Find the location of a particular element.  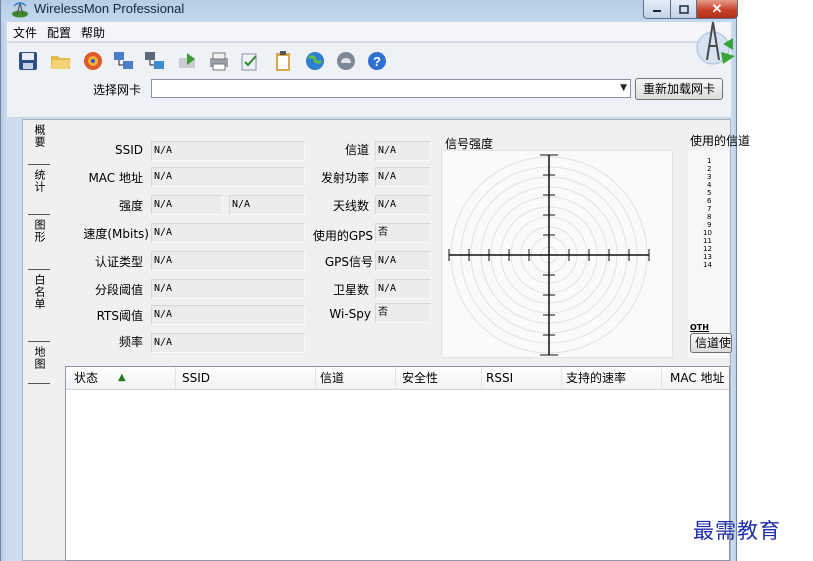

gps-used-label: 使用的GPS is located at coordinates (342, 236).